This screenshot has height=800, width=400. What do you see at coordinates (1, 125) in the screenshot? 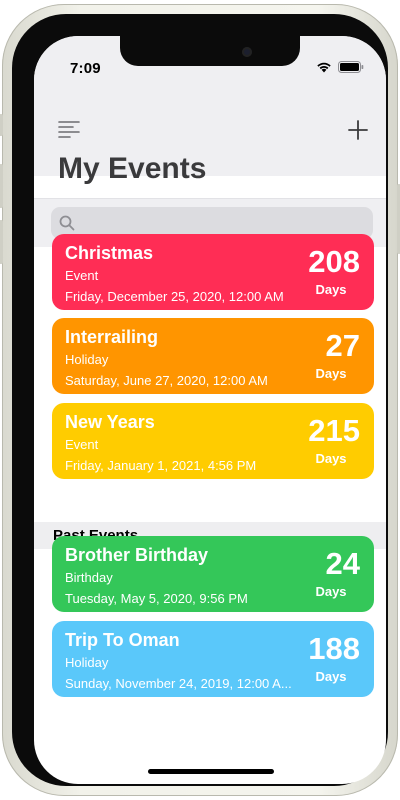
I see `side-button-silent` at bounding box center [1, 125].